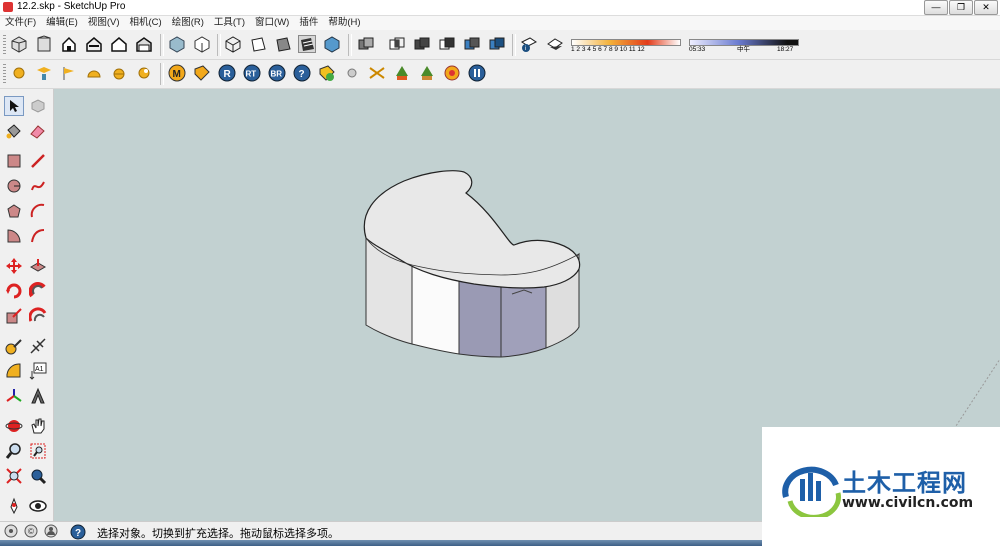  I want to click on landscape-icon, so click(427, 73).